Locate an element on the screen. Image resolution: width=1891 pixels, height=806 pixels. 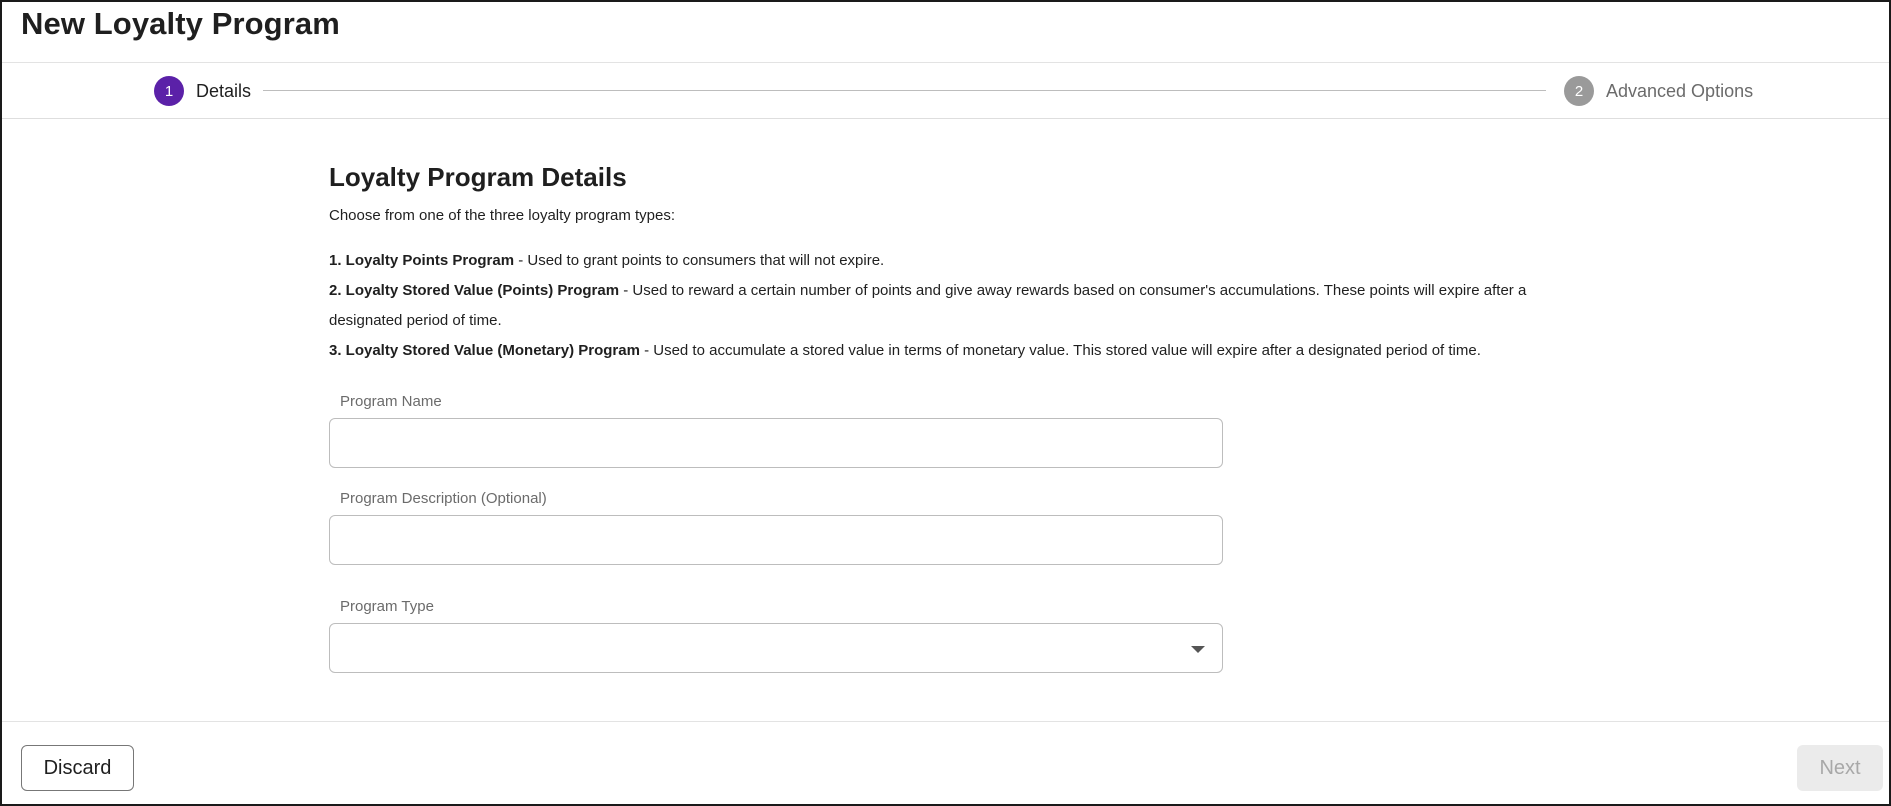
program-type-label: Program Type is located at coordinates (387, 606).